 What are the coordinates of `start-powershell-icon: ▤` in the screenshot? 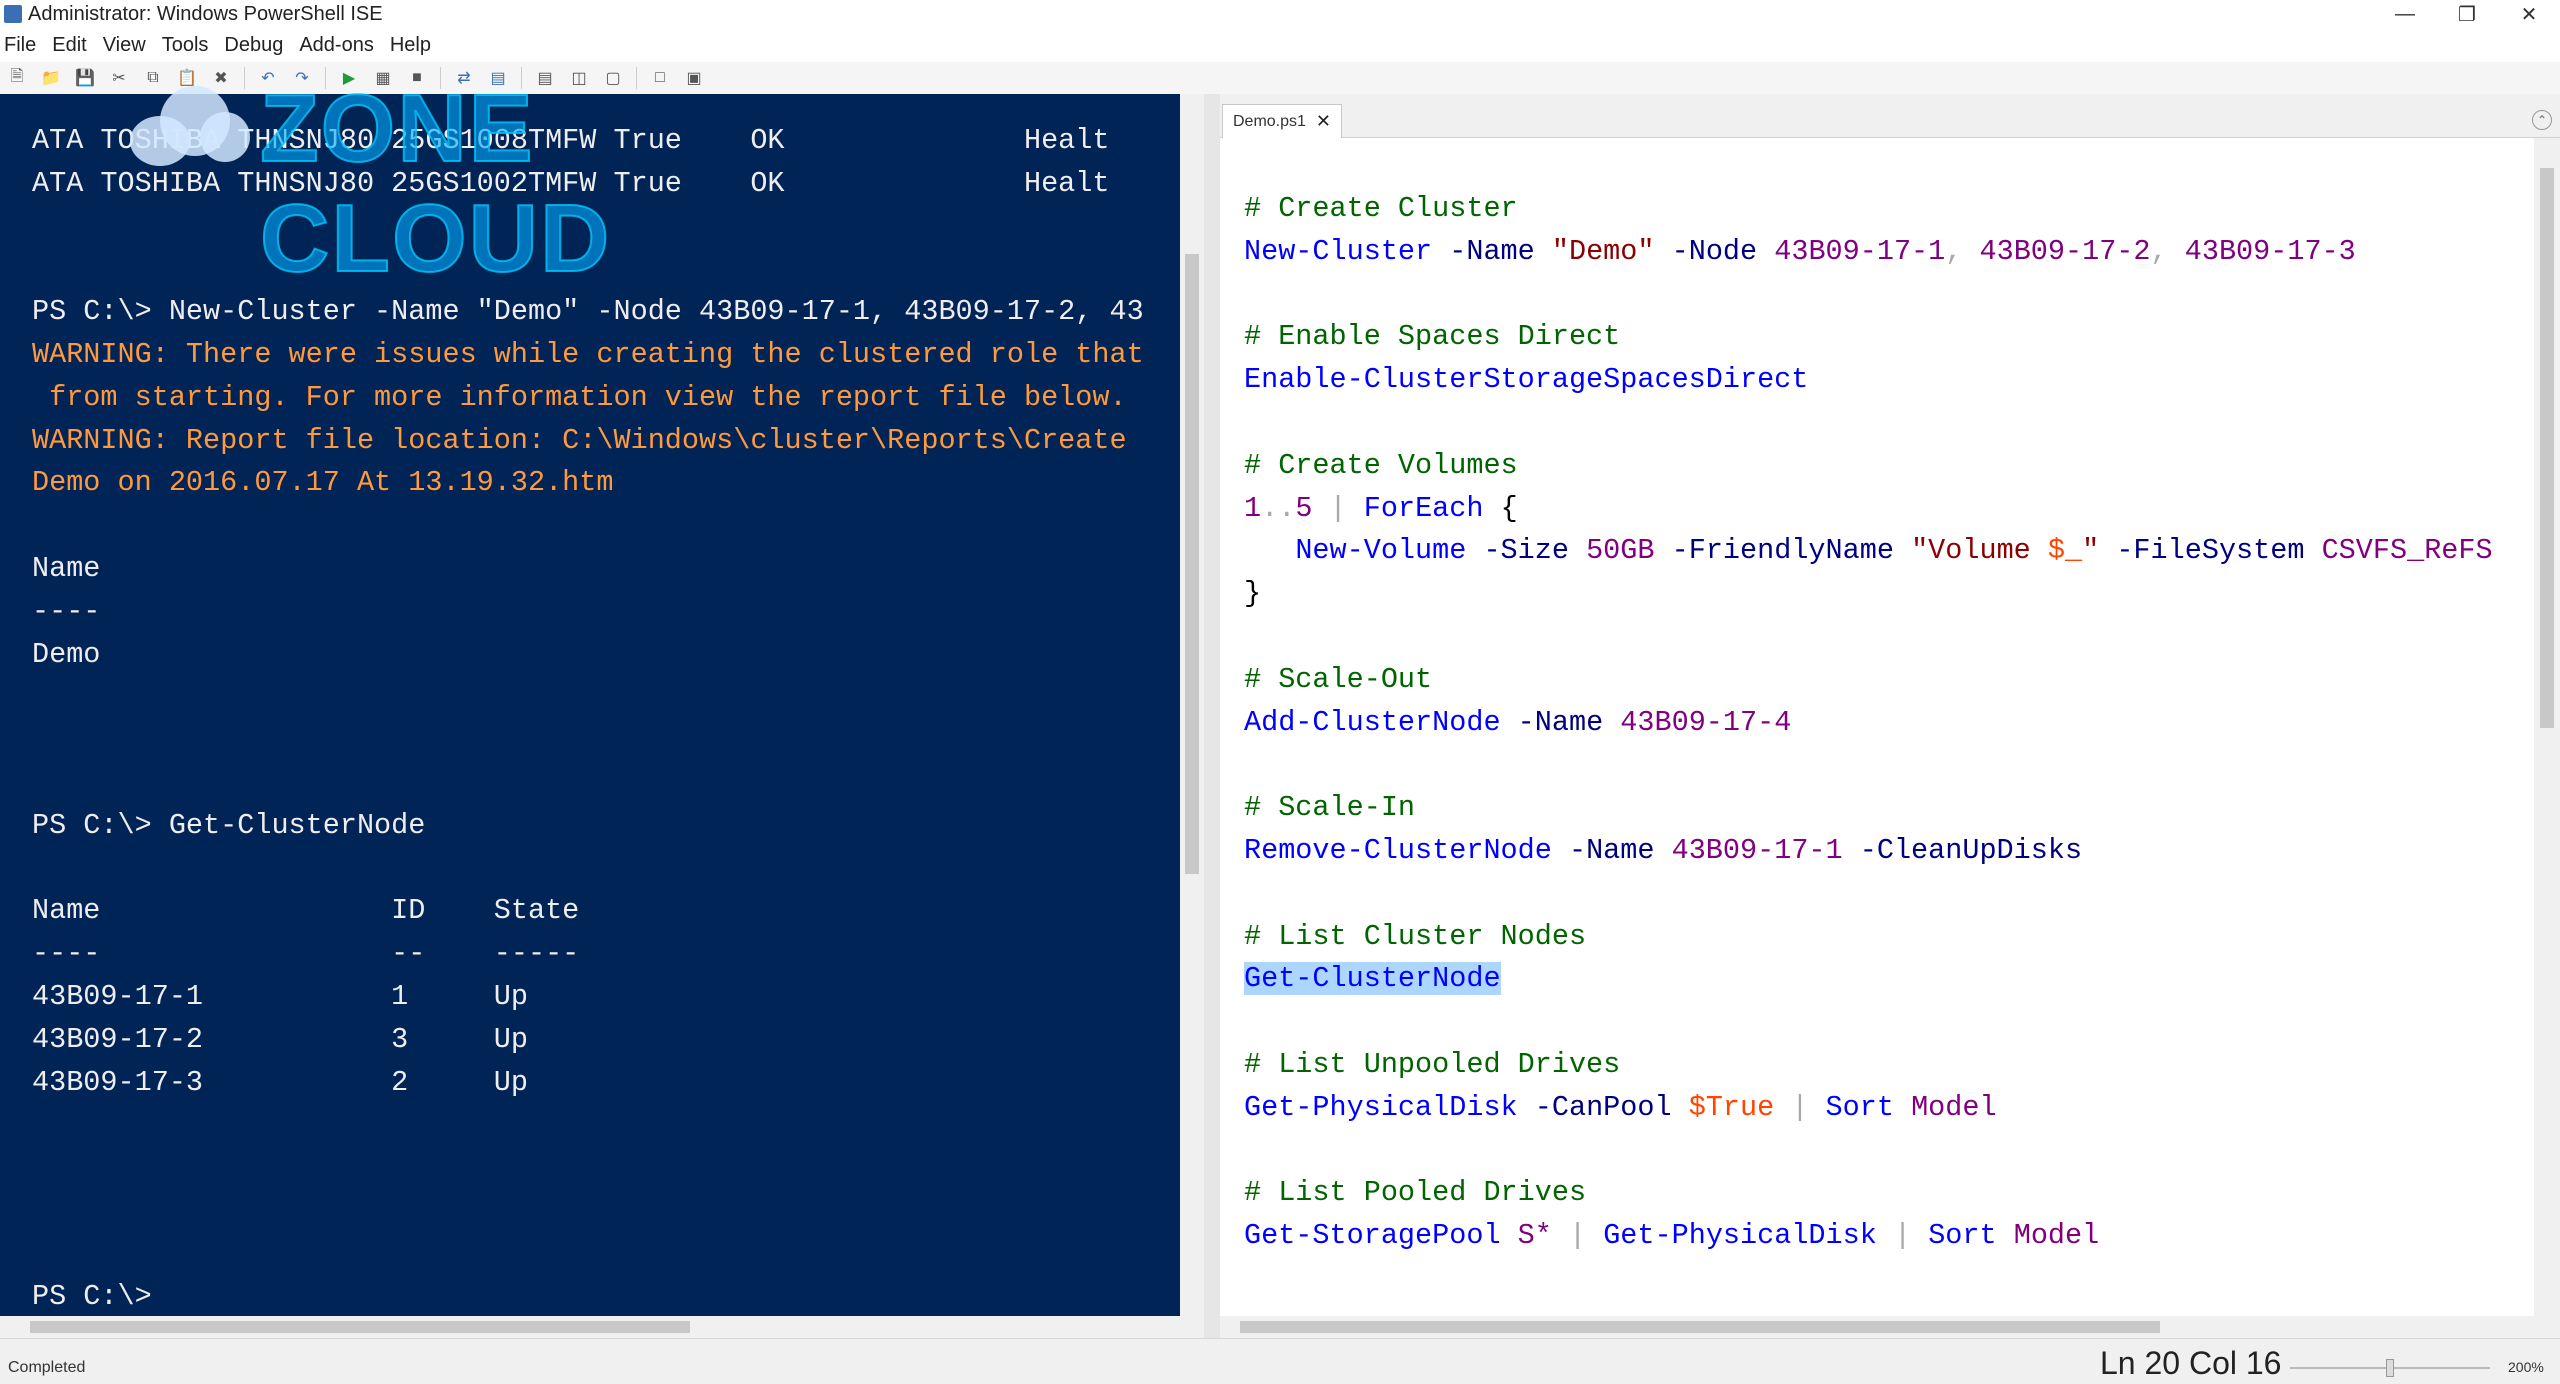 It's located at (498, 78).